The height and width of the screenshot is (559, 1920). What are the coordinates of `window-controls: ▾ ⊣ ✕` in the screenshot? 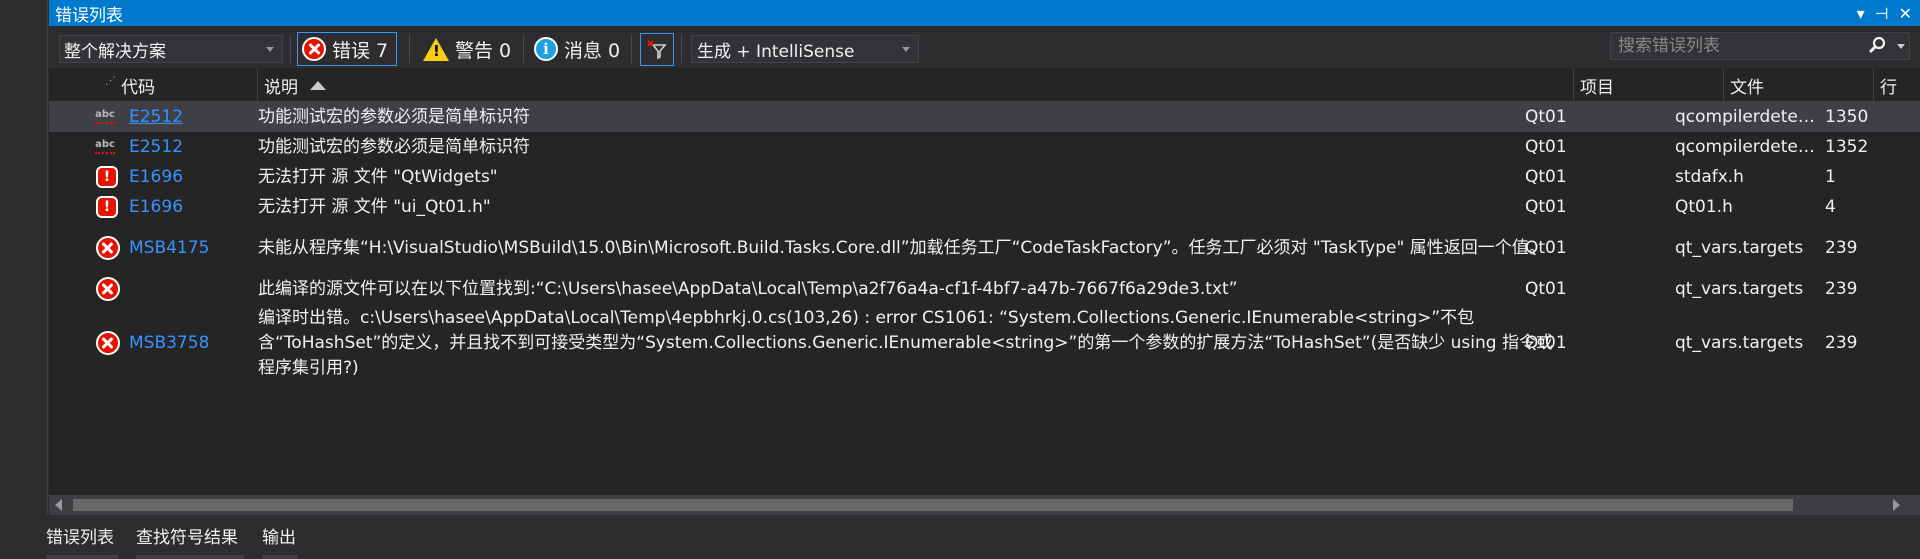 It's located at (1884, 13).